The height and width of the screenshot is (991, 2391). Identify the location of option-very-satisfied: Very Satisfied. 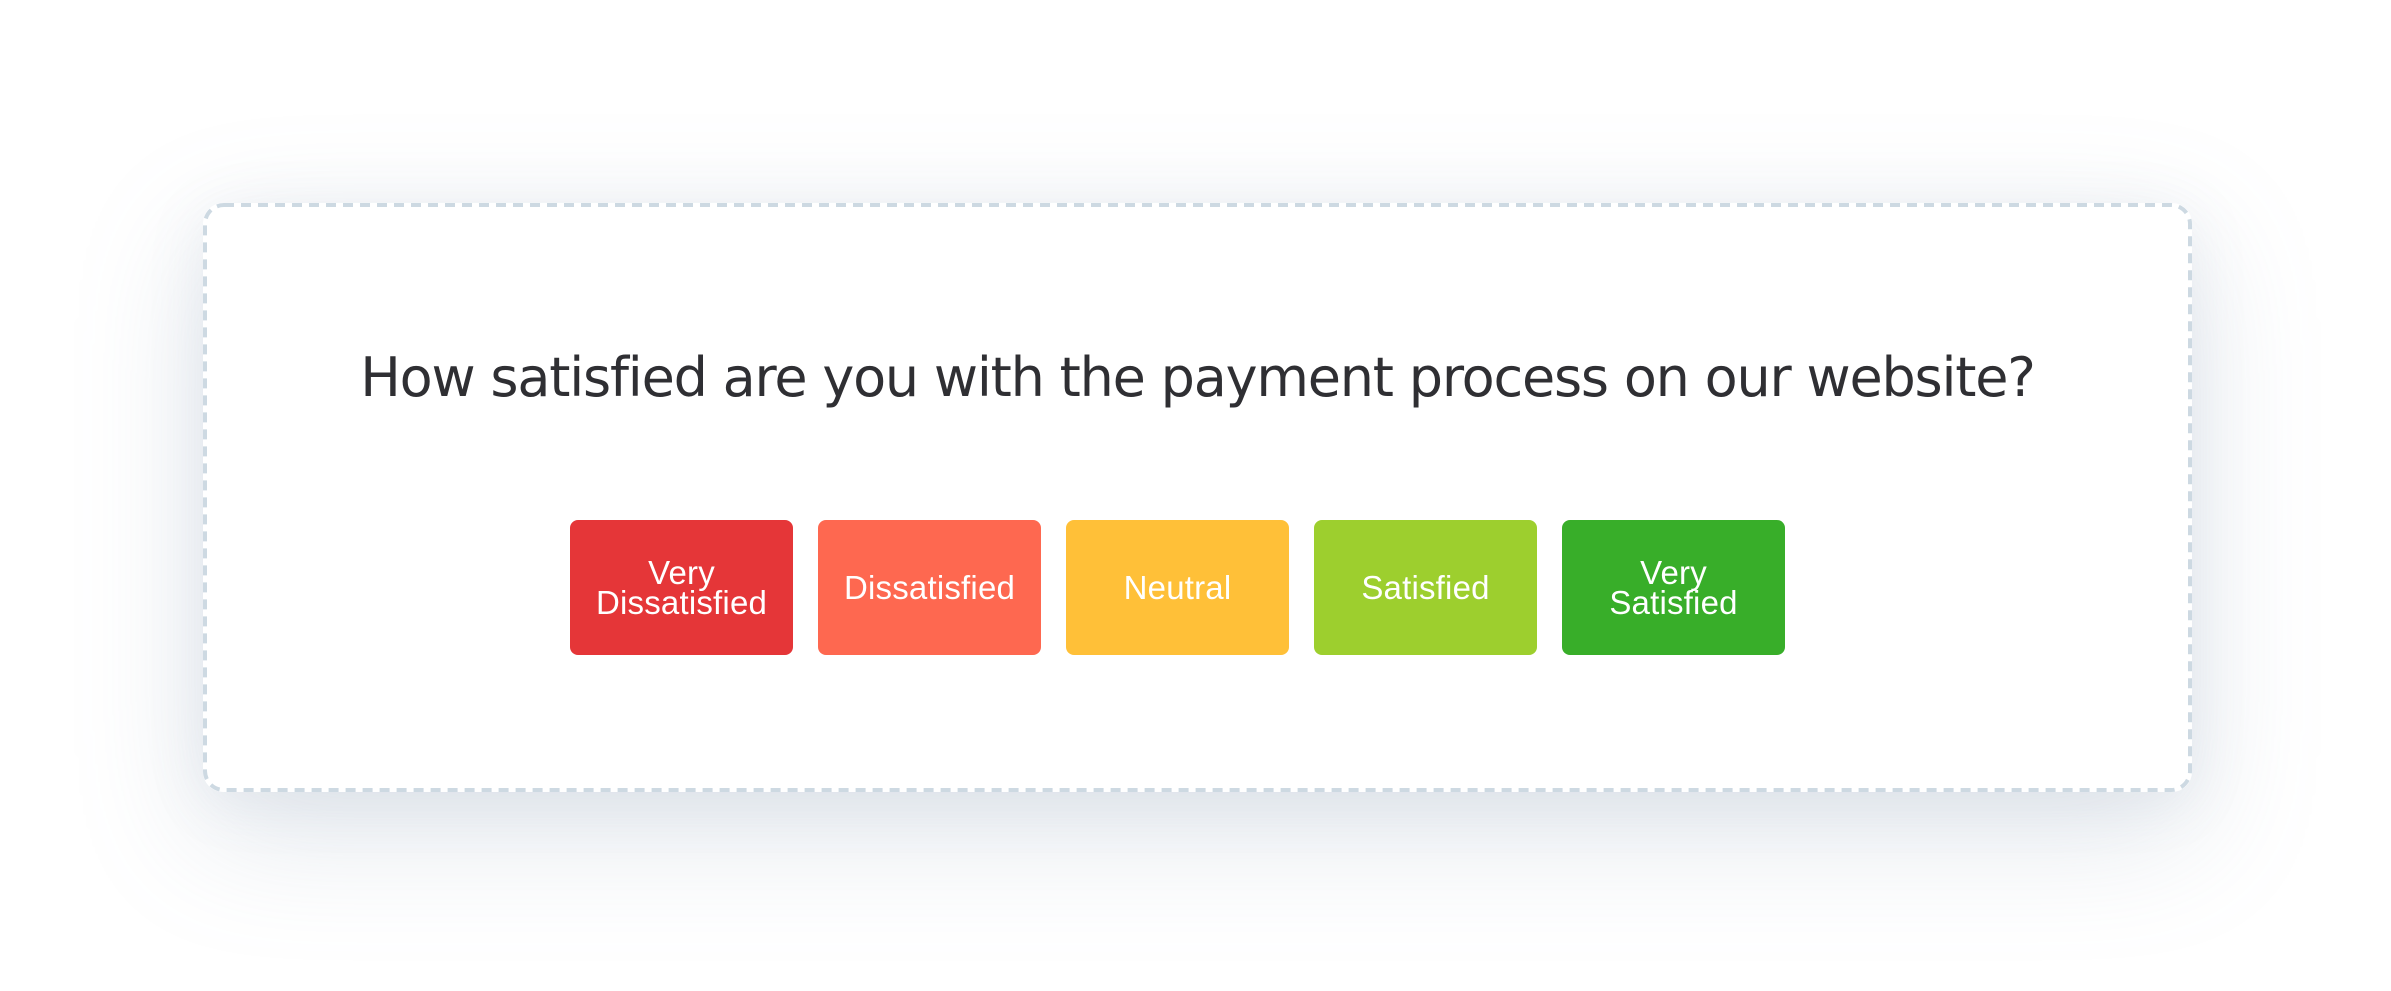
(1673, 587).